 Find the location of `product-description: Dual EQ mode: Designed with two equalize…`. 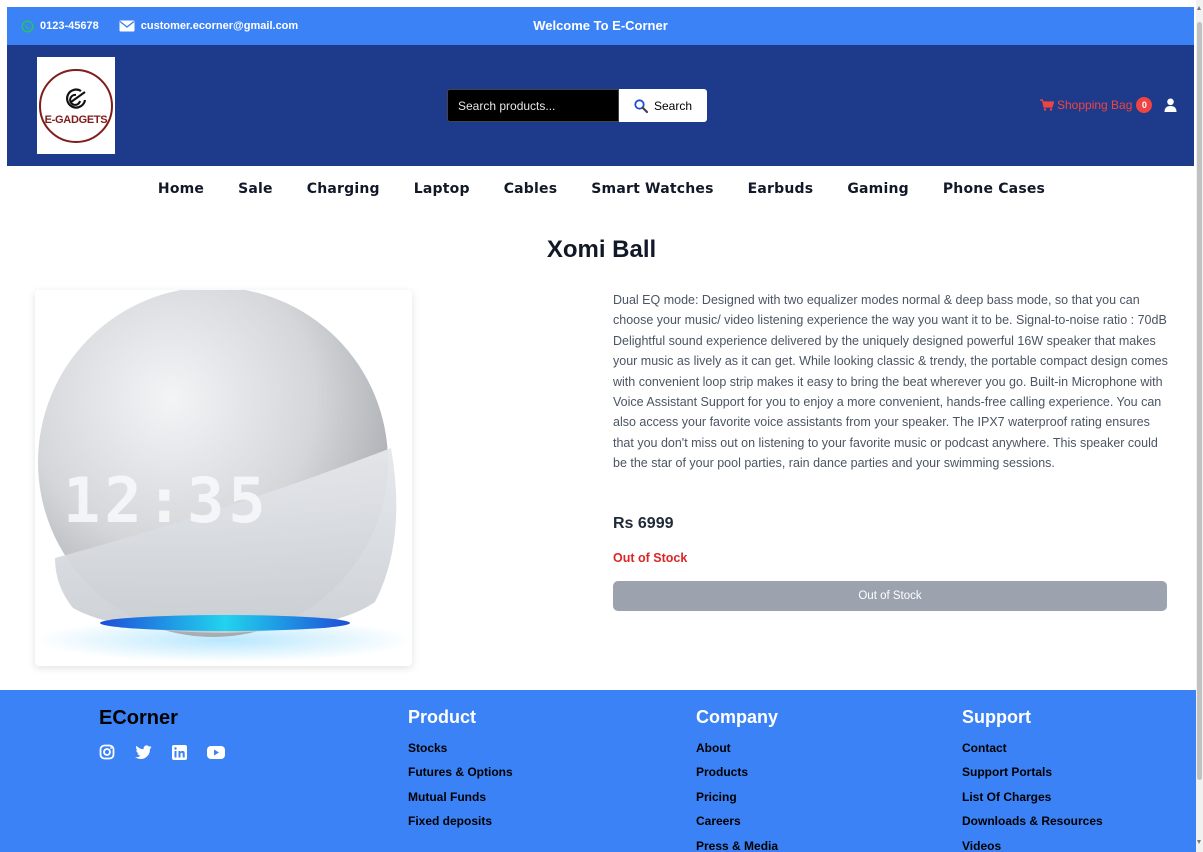

product-description: Dual EQ mode: Designed with two equalize… is located at coordinates (890, 382).